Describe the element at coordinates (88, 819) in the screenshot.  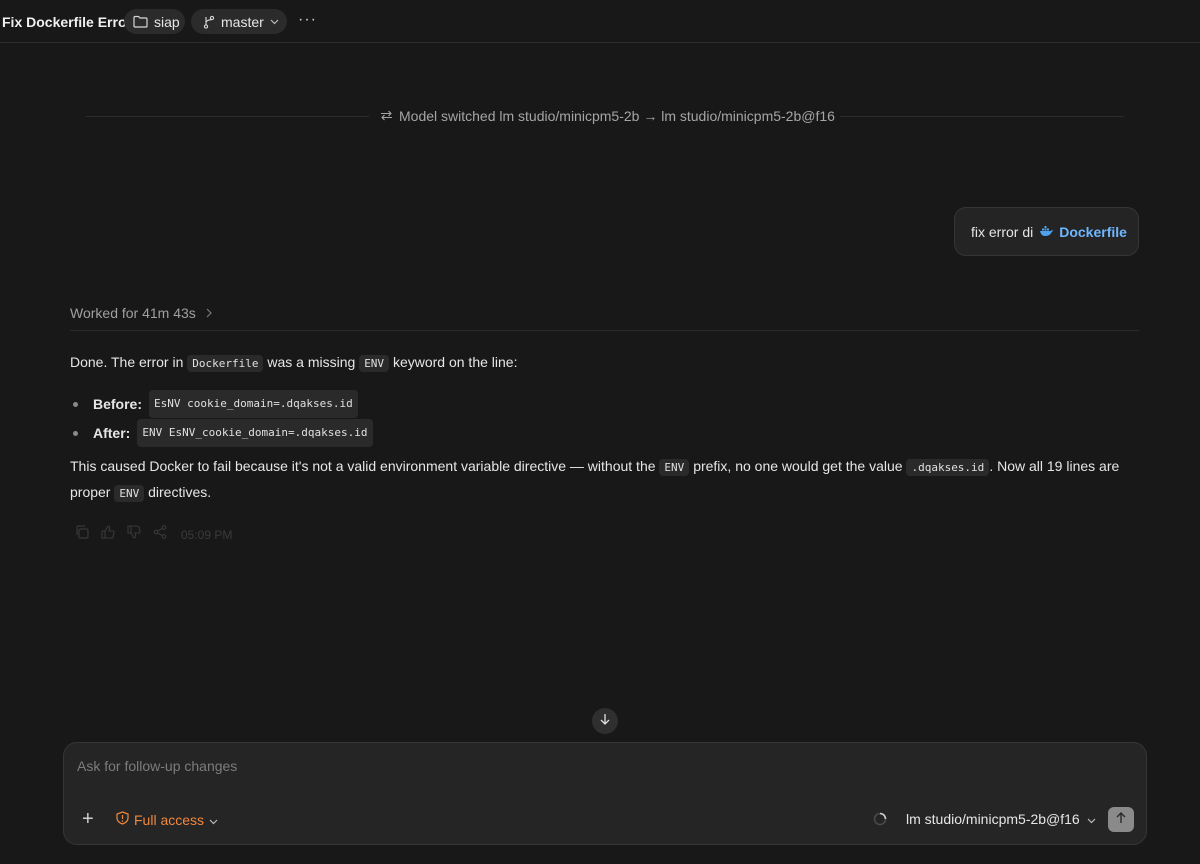
I see `add-attachment-button: +` at that location.